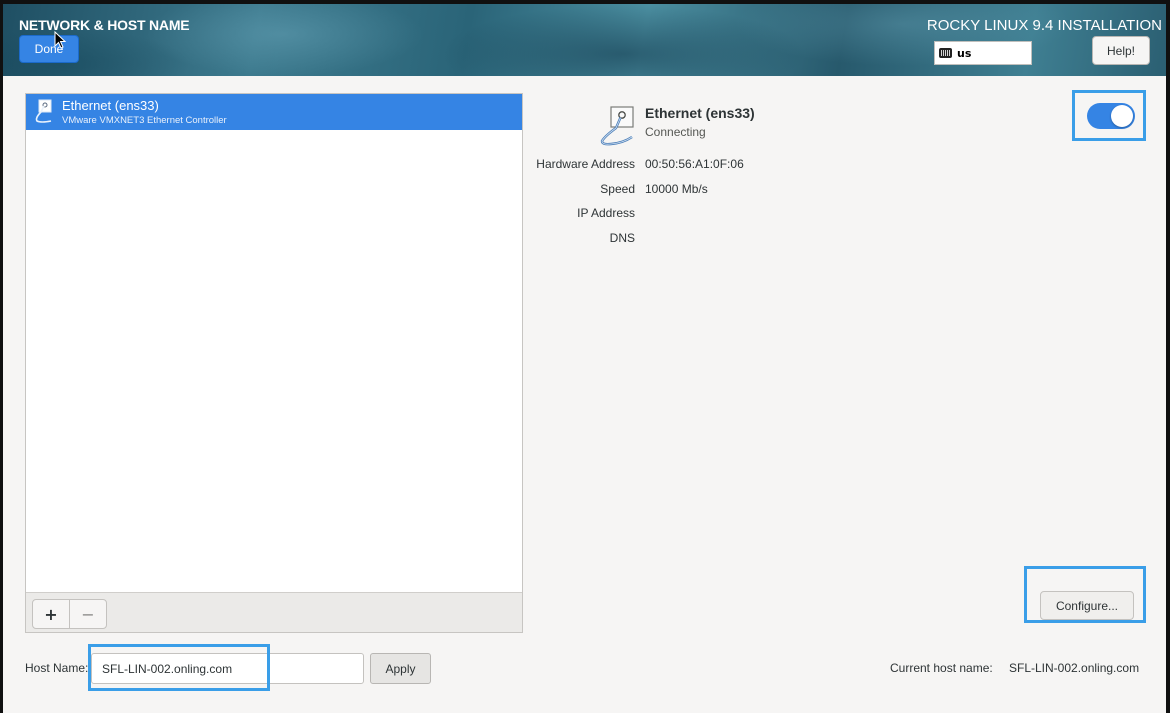 The image size is (1170, 713). I want to click on list-toolbar: + −, so click(274, 612).